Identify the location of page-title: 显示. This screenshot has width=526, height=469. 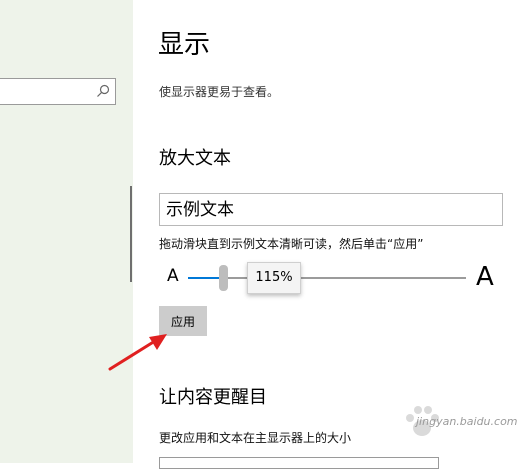
(184, 45).